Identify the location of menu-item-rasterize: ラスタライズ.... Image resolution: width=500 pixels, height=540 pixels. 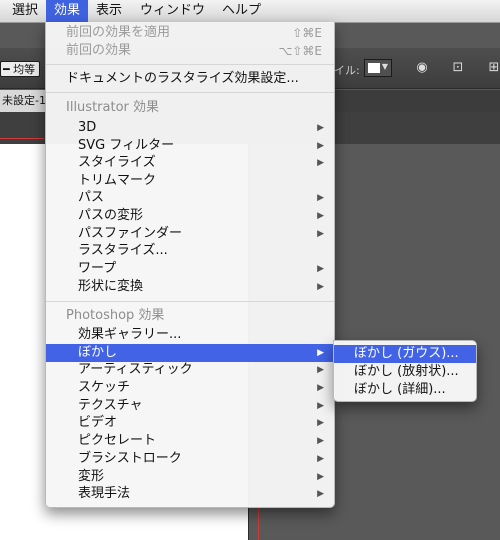
(190, 251).